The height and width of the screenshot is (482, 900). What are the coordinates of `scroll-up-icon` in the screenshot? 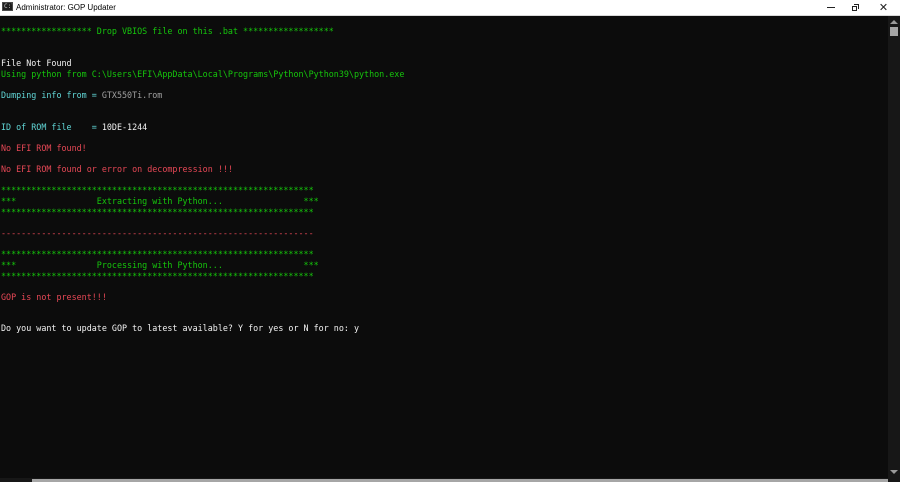 It's located at (894, 22).